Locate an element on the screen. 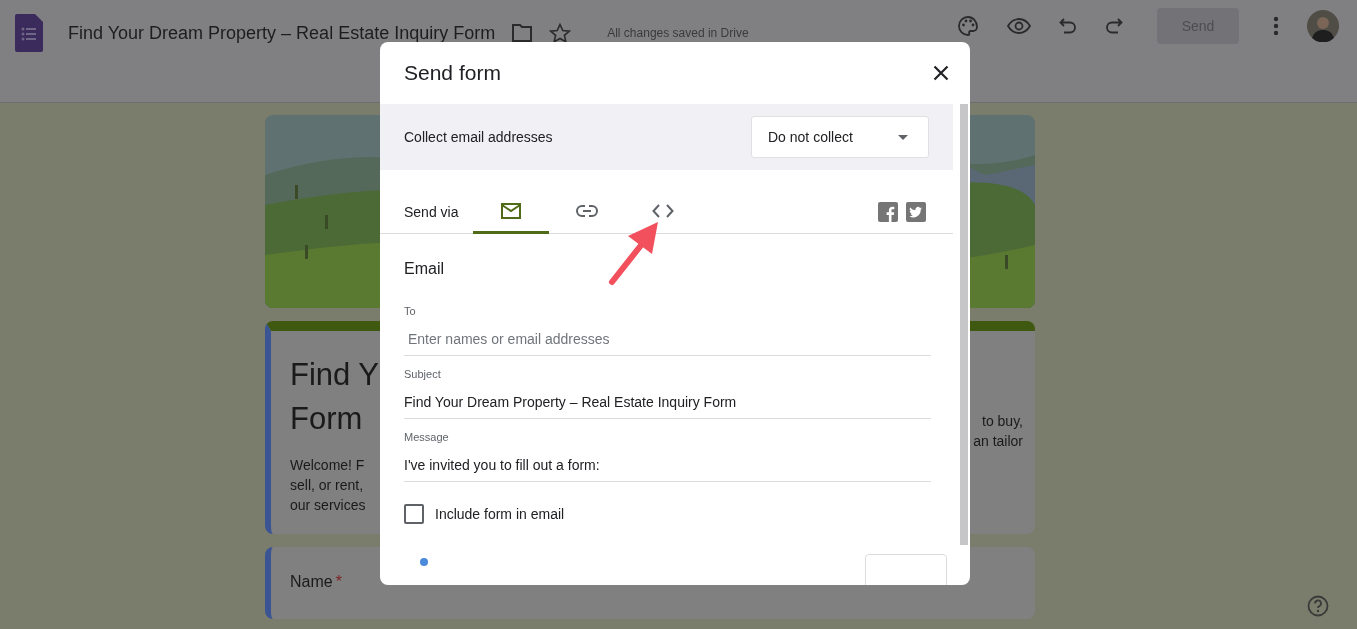 The height and width of the screenshot is (629, 1357). send-via-label: Send via is located at coordinates (431, 212).